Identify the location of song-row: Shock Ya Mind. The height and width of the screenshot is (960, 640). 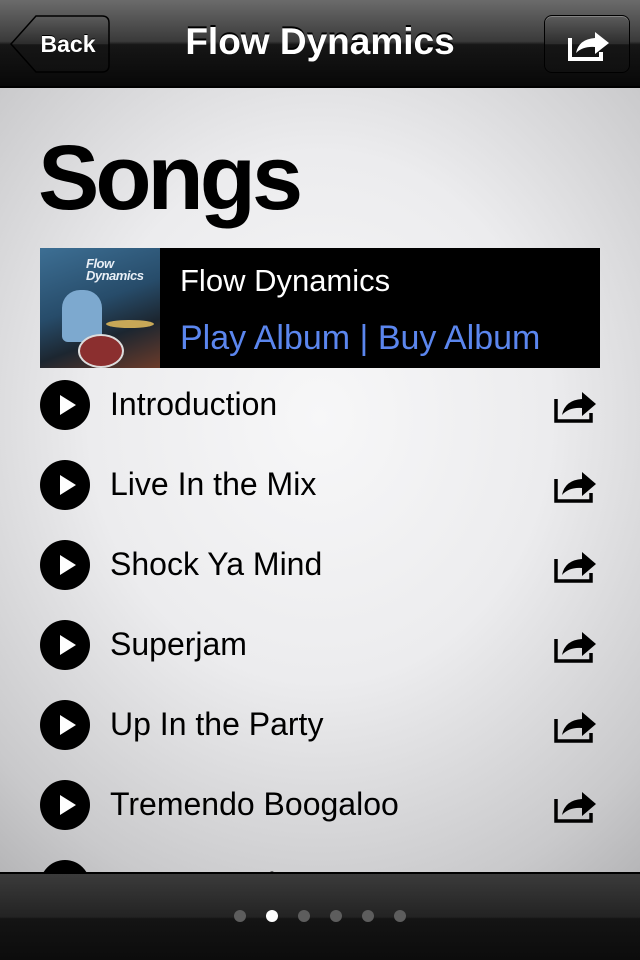
(320, 564).